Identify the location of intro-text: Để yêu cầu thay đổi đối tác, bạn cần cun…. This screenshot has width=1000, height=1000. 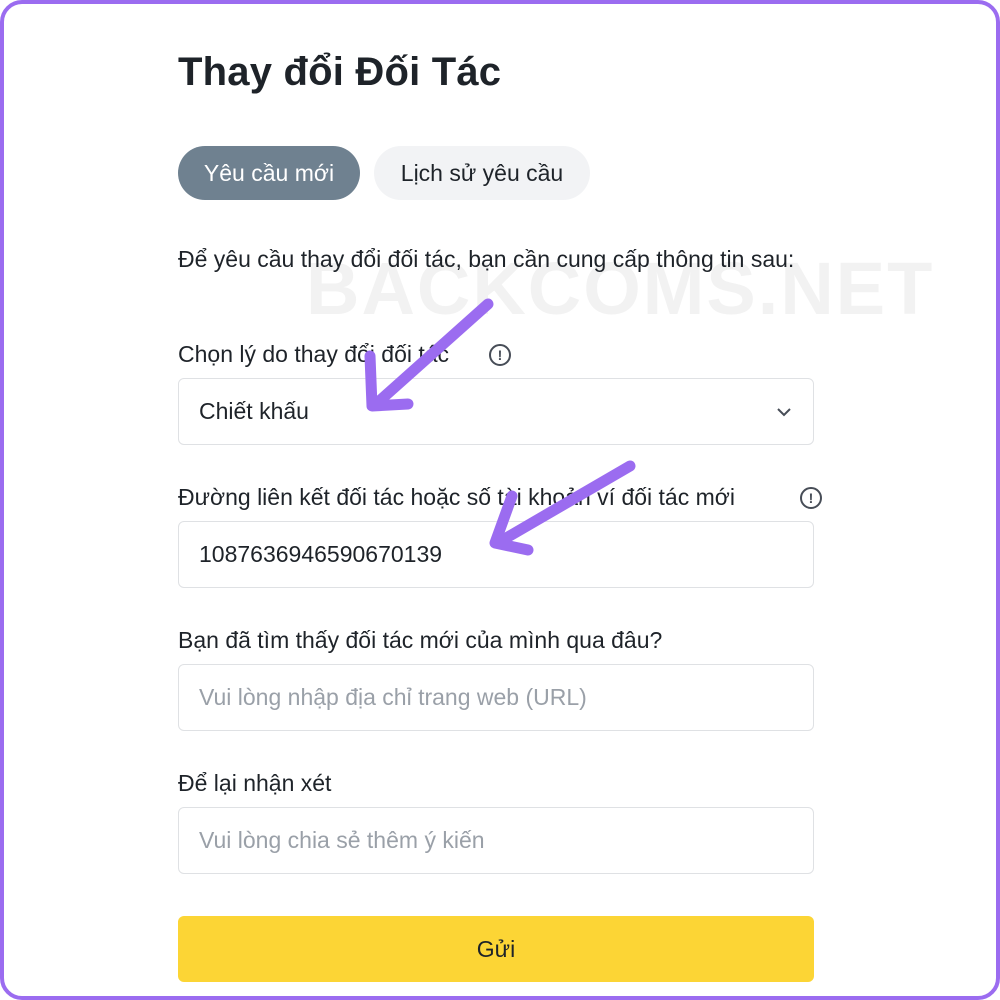
(486, 259).